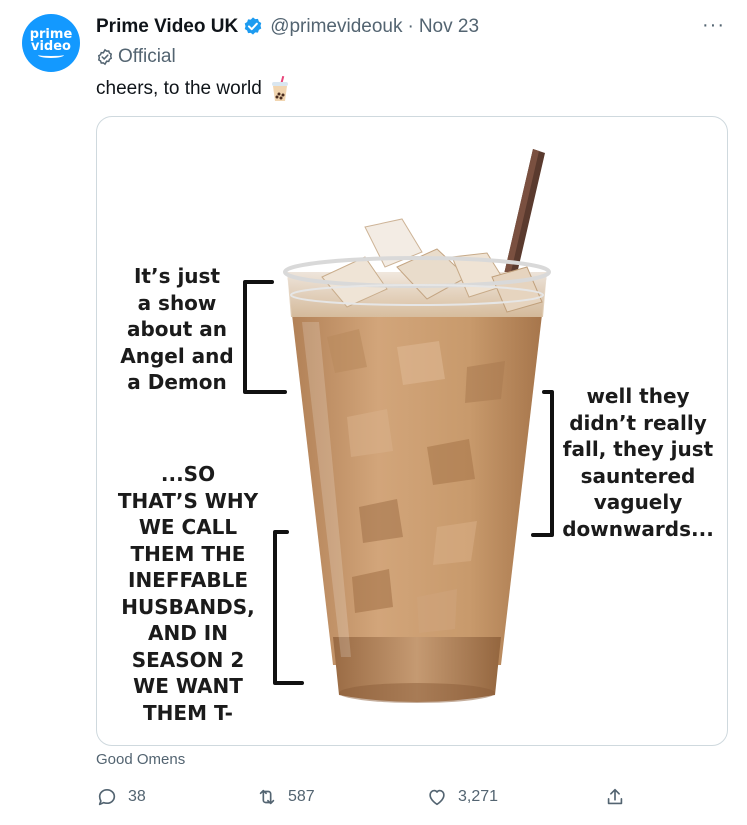 The image size is (747, 825). I want to click on avatar: prime video, so click(51, 43).